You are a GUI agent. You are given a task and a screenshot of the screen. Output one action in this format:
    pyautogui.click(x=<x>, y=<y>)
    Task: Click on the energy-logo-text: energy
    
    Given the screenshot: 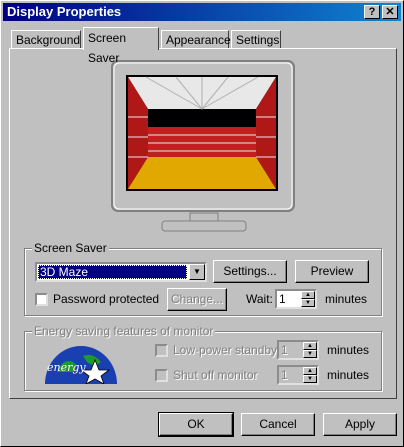 What is the action you would take?
    pyautogui.click(x=66, y=367)
    